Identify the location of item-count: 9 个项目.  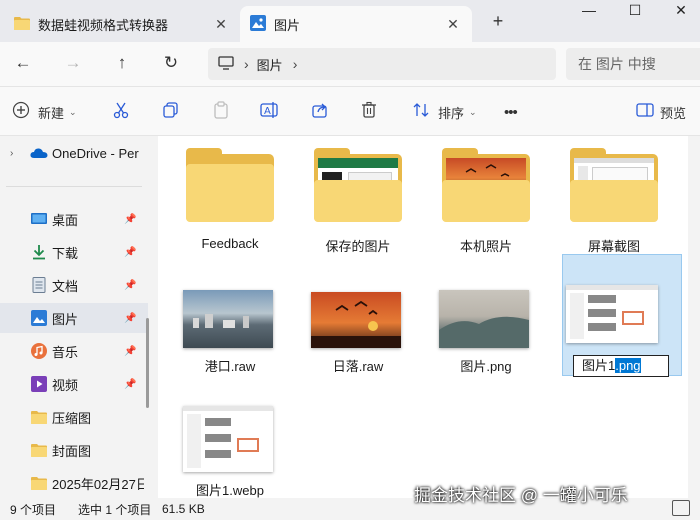
(33, 509).